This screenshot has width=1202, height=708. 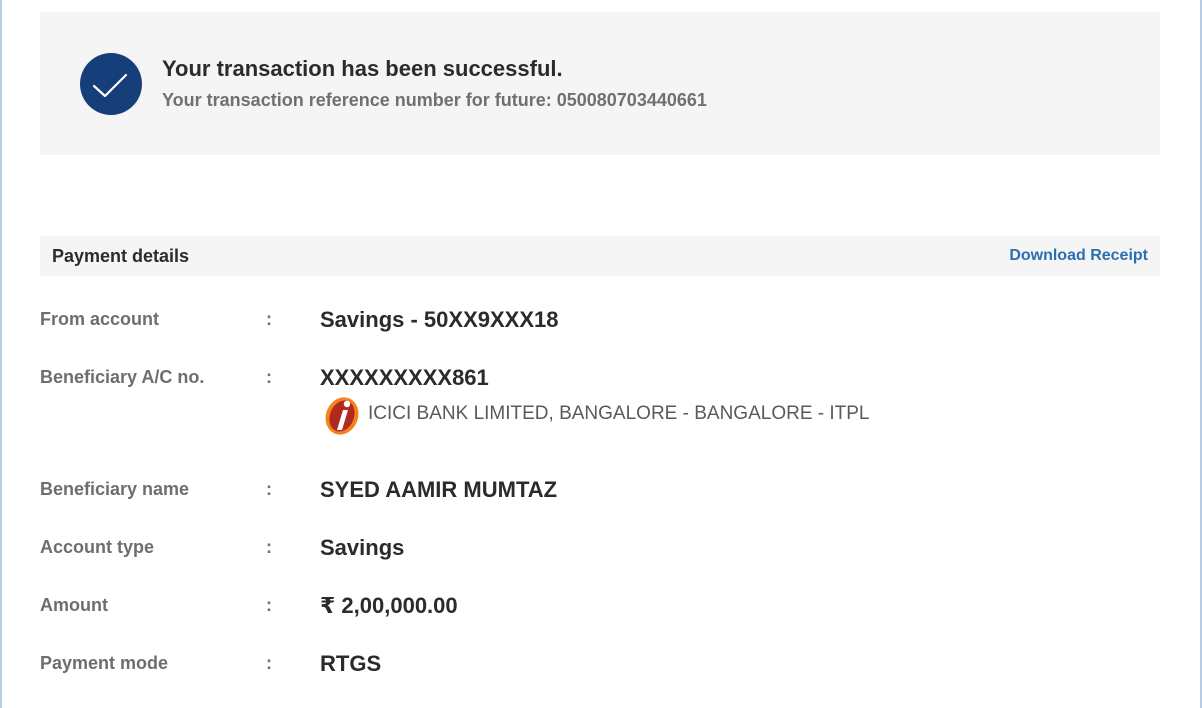 I want to click on download-receipt-link: Download Receipt, so click(x=1078, y=256).